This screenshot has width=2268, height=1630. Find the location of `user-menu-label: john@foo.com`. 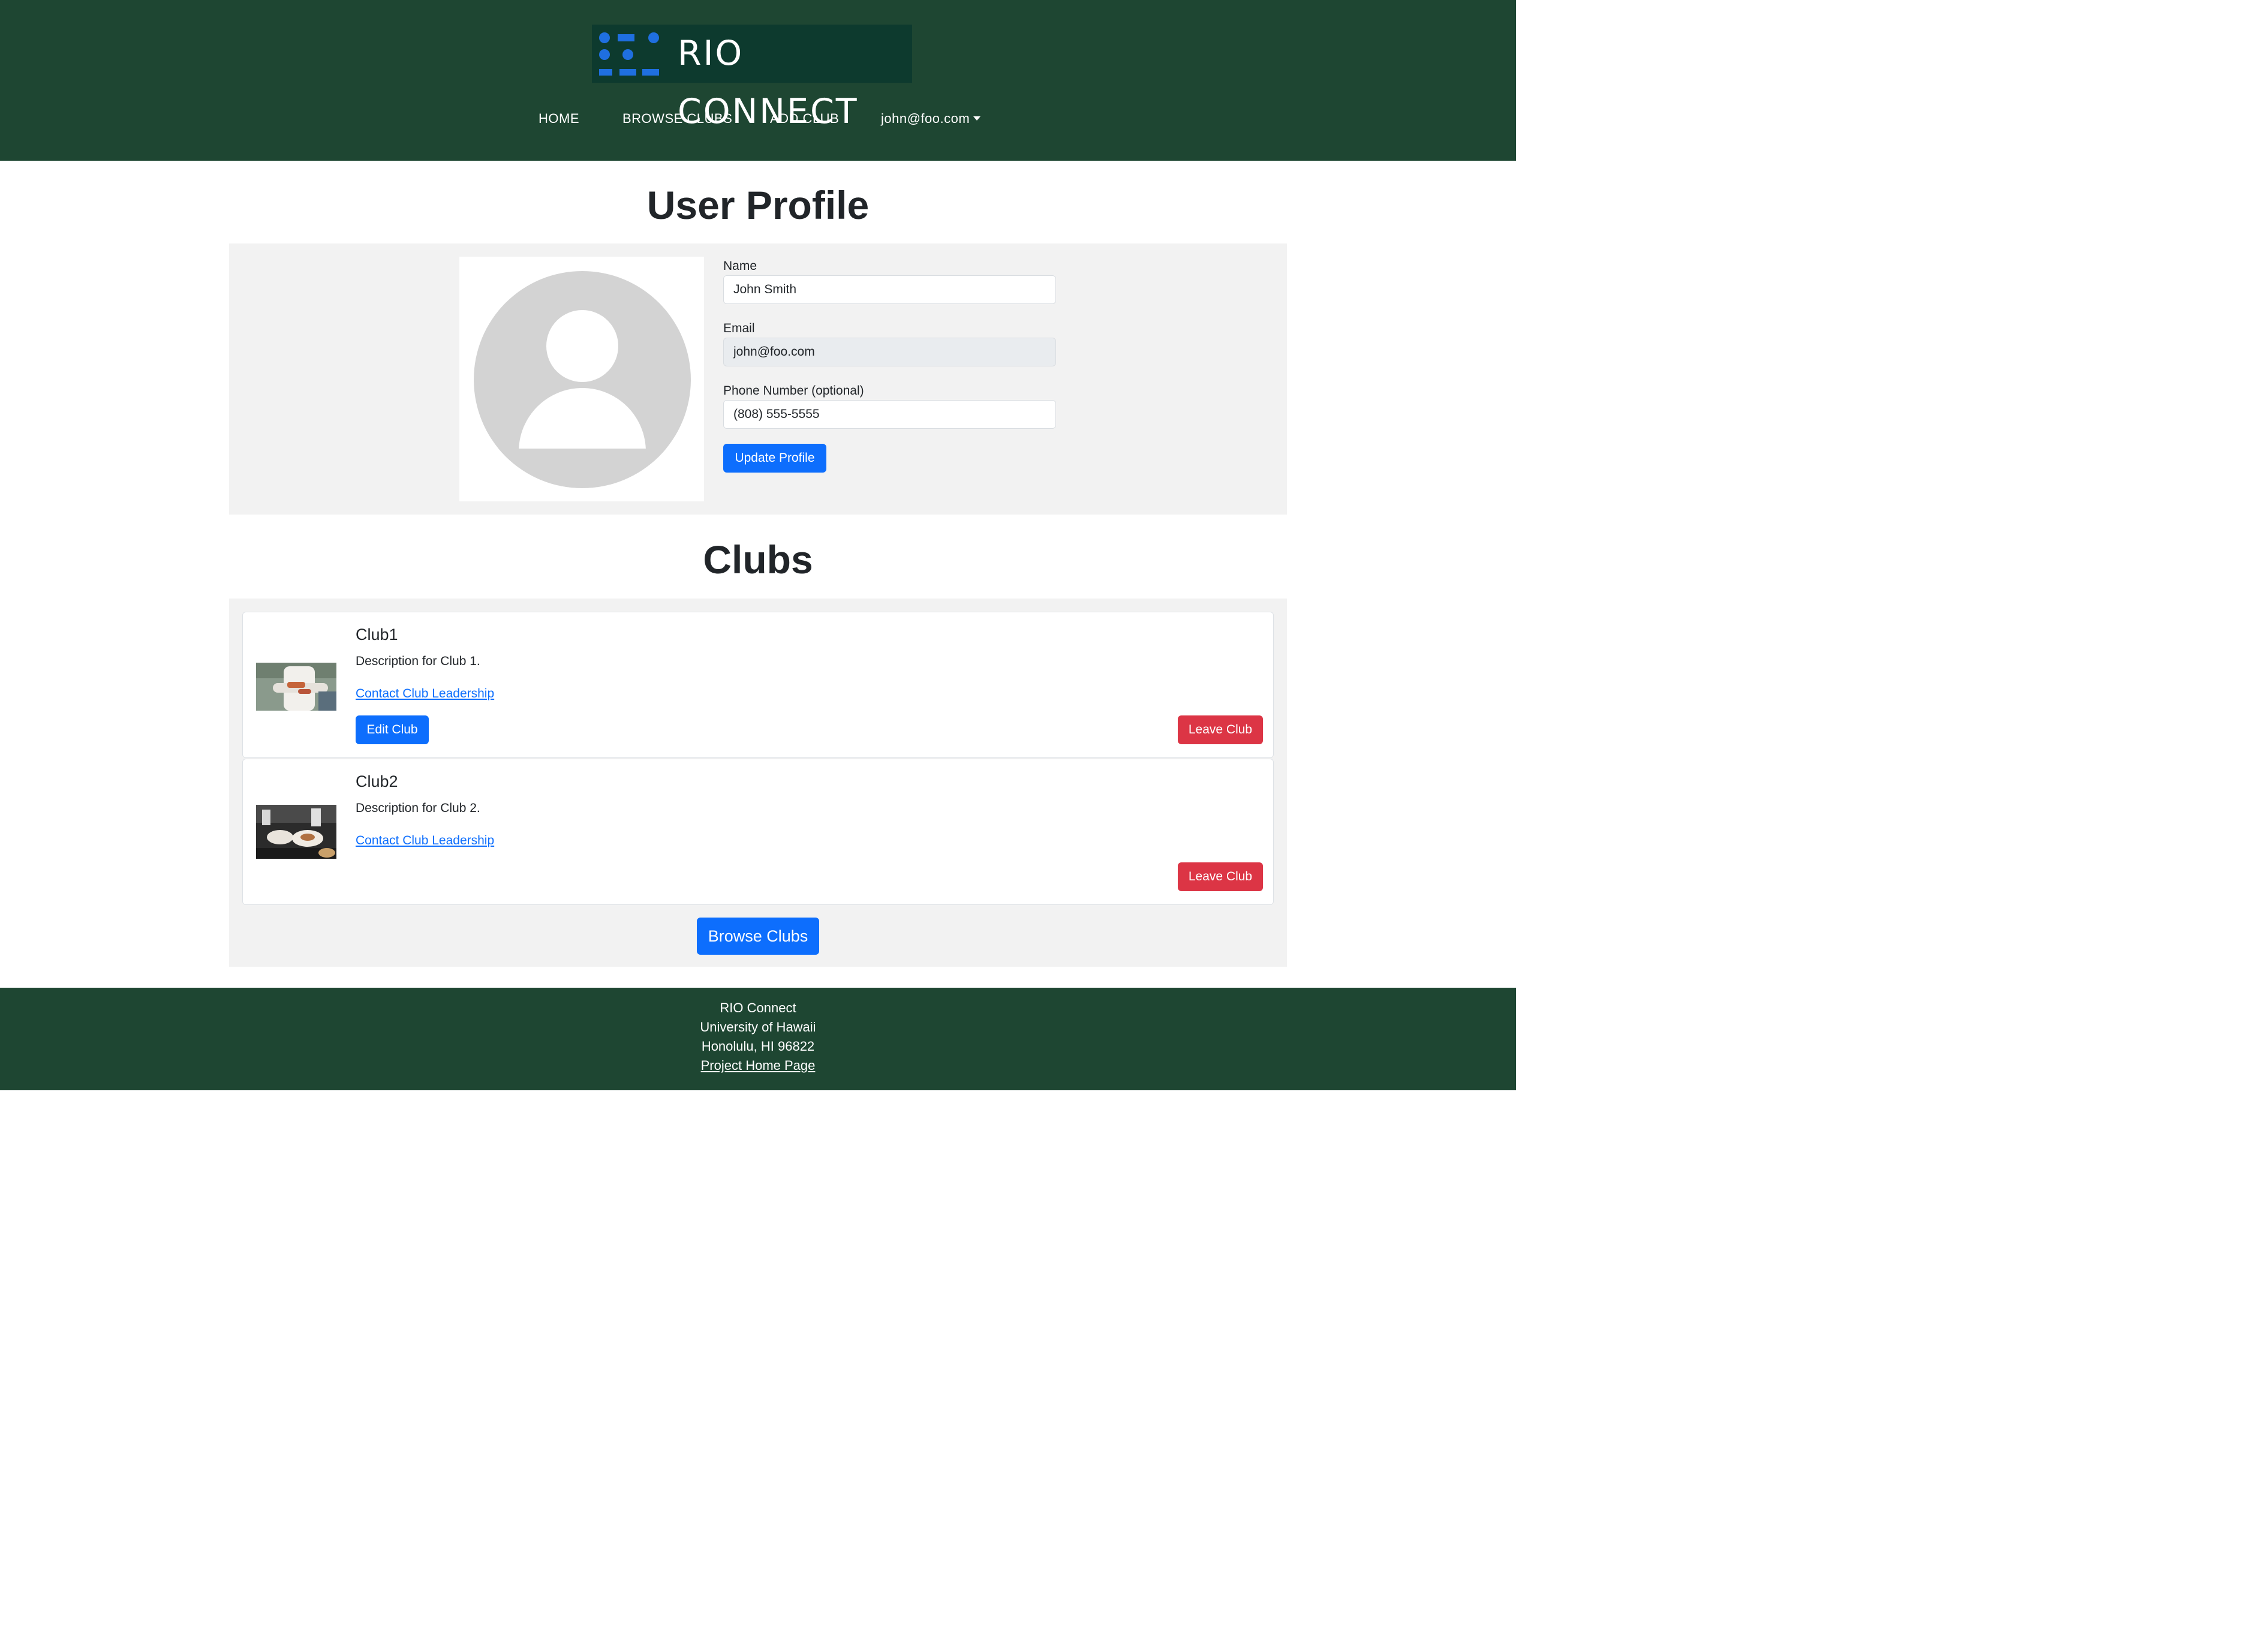

user-menu-label: john@foo.com is located at coordinates (925, 118).